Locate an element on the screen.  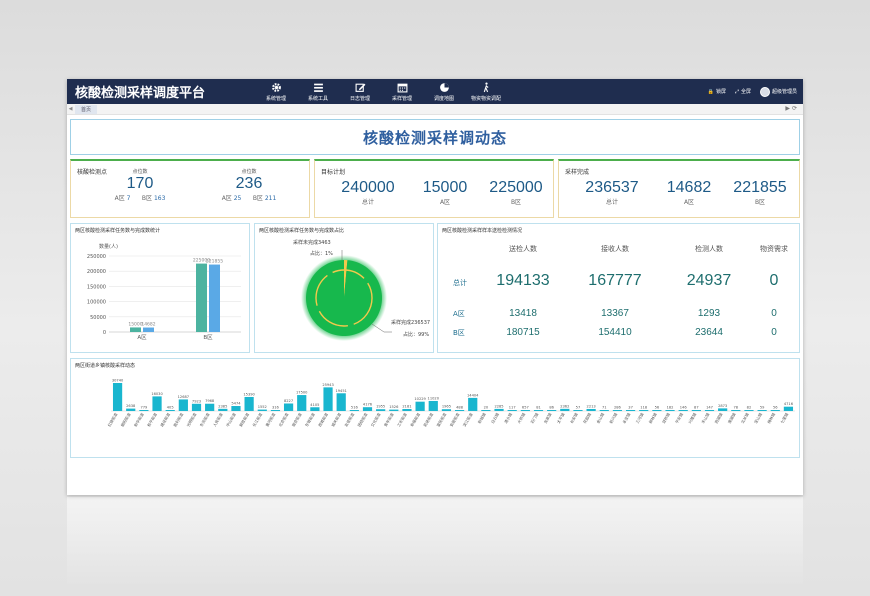
bar-value-label: 16030 is located at coordinates (157, 394).